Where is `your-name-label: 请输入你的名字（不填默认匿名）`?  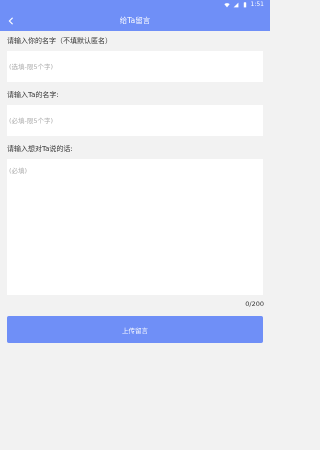
your-name-label: 请输入你的名字（不填默认匿名） is located at coordinates (59, 41).